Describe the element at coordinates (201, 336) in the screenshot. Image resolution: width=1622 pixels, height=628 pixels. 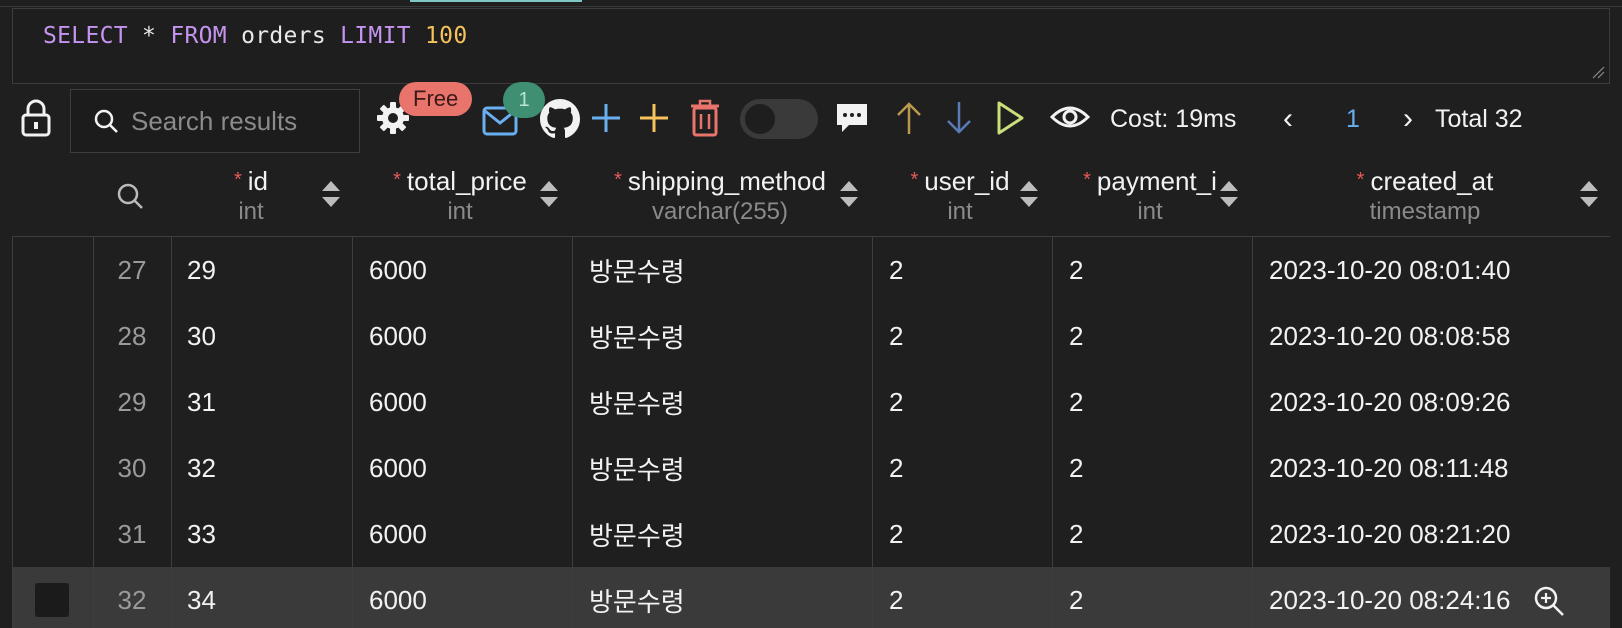
I see `table-cell-id: 30` at that location.